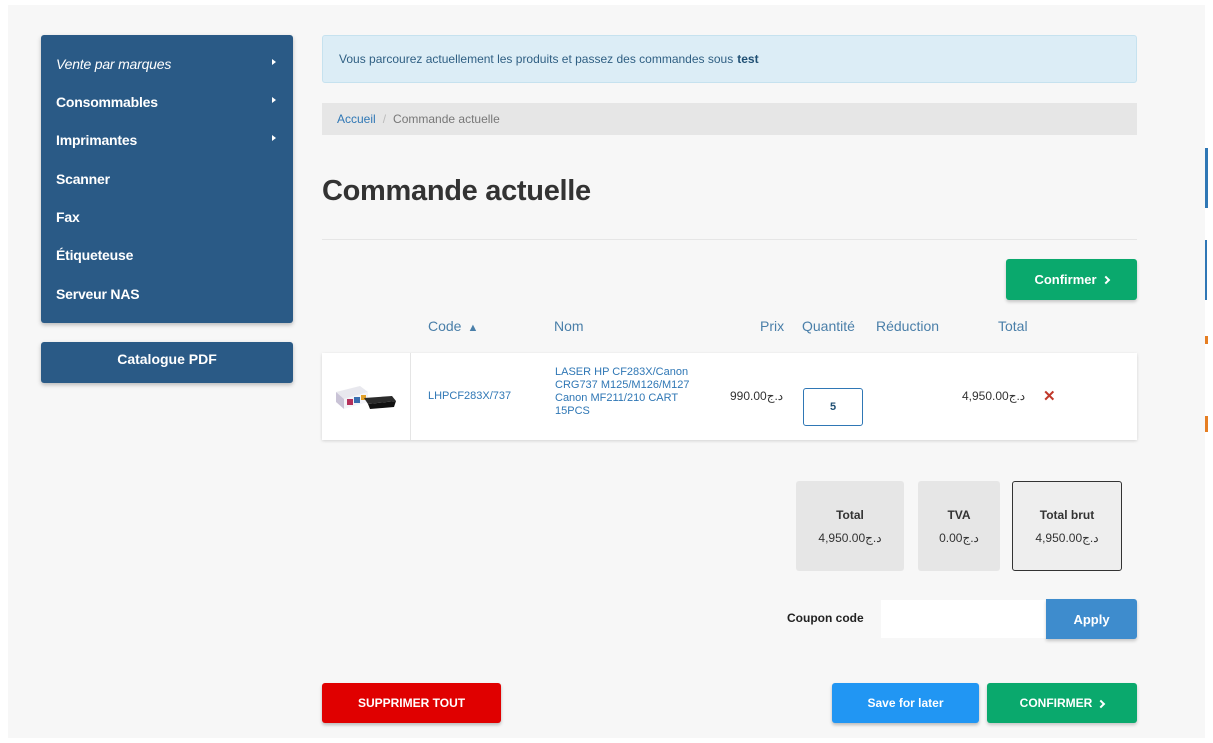 The height and width of the screenshot is (743, 1213). Describe the element at coordinates (446, 119) in the screenshot. I see `breadcrumb-current: Commande actuelle` at that location.